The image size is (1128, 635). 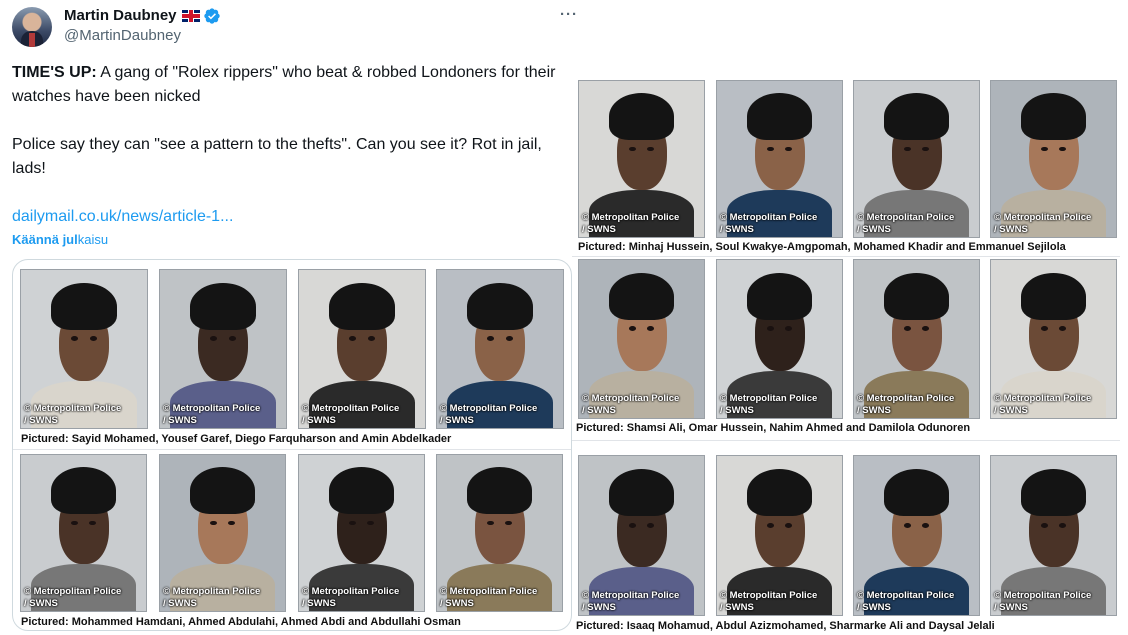 I want to click on avatar, so click(x=32, y=27).